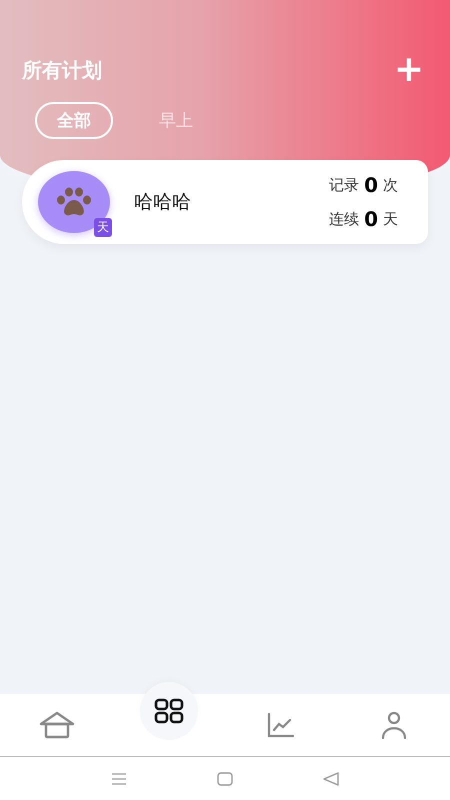 This screenshot has width=450, height=800. Describe the element at coordinates (62, 70) in the screenshot. I see `page-title: 所有计划` at that location.